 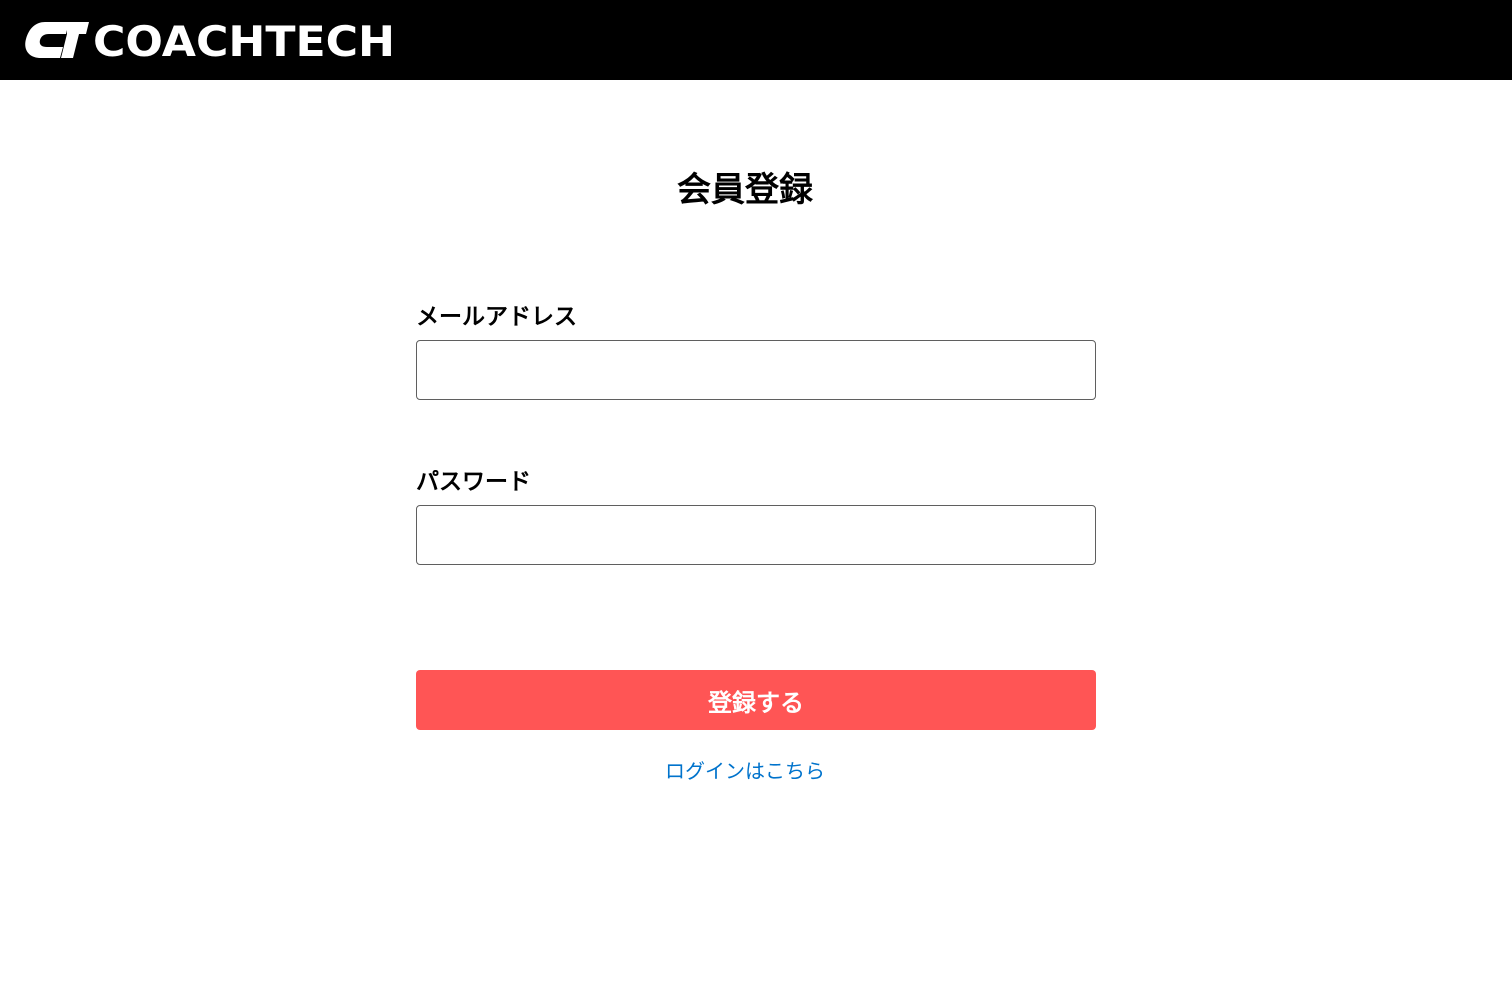 I want to click on page-title: 会員登録, so click(x=745, y=190).